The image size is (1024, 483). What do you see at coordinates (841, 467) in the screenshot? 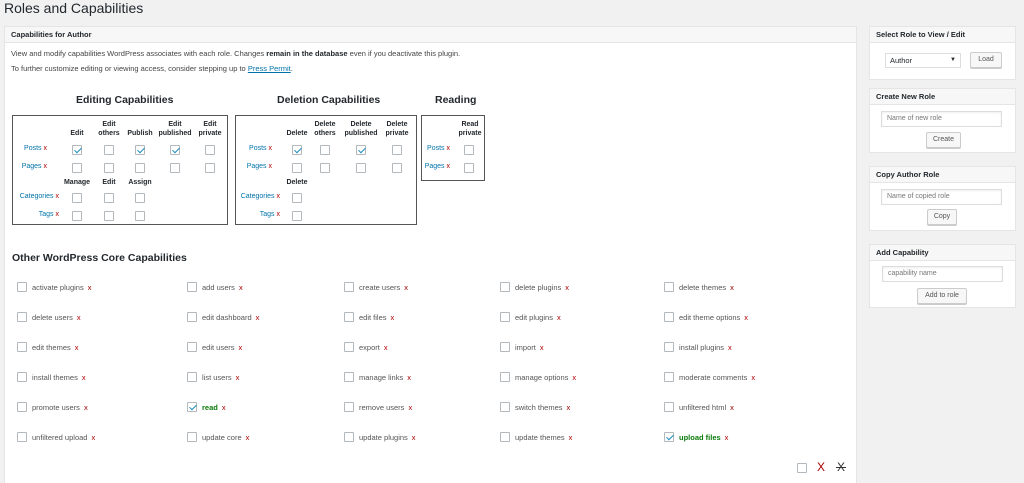
I see `bottom-x-strike-icon: X` at bounding box center [841, 467].